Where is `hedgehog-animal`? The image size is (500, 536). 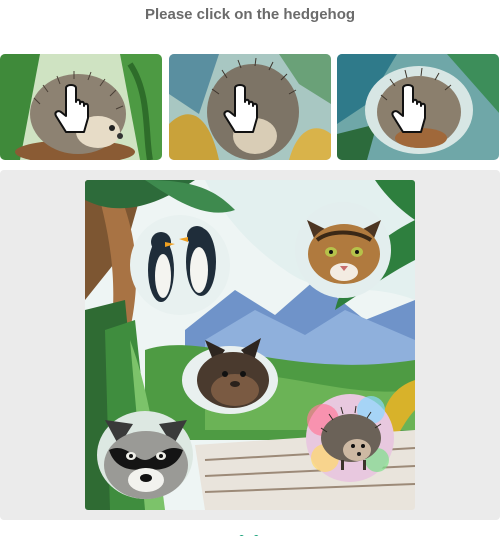
hedgehog-animal is located at coordinates (350, 438).